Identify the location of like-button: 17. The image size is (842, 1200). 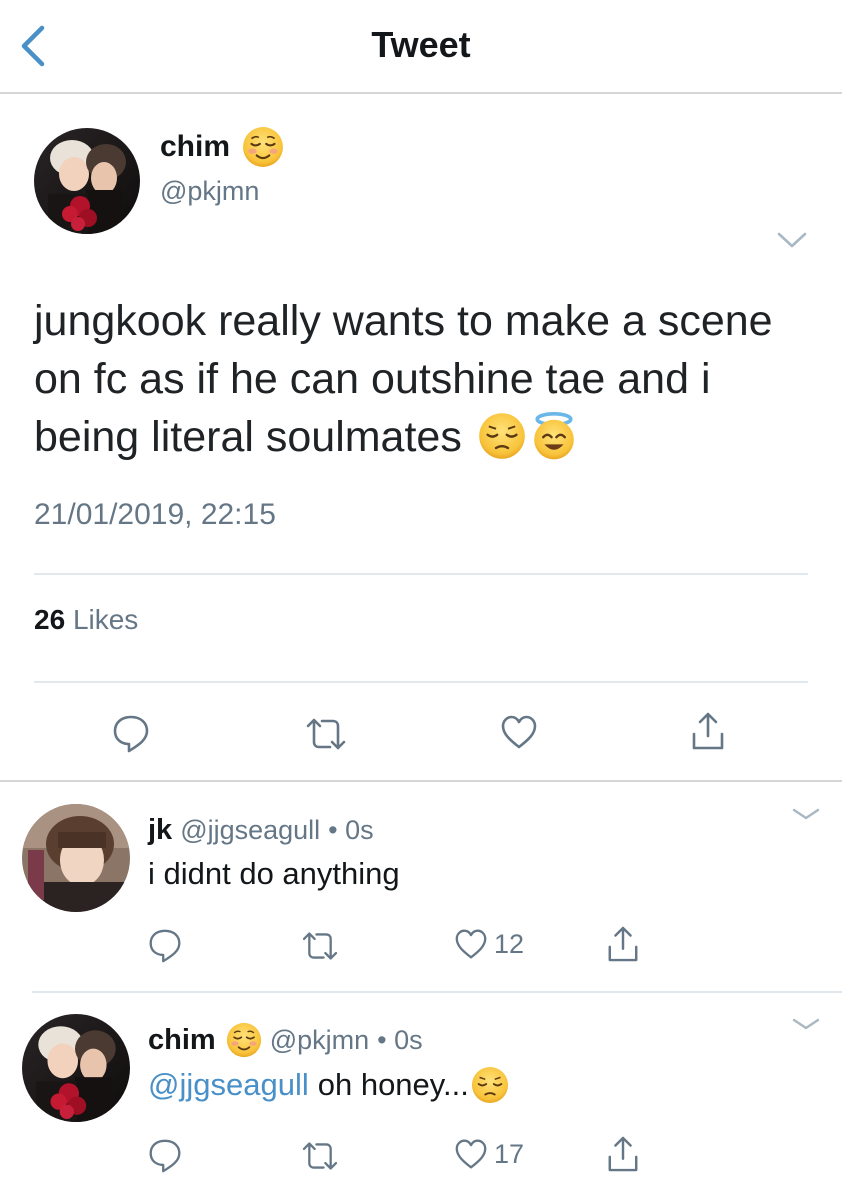
(489, 1154).